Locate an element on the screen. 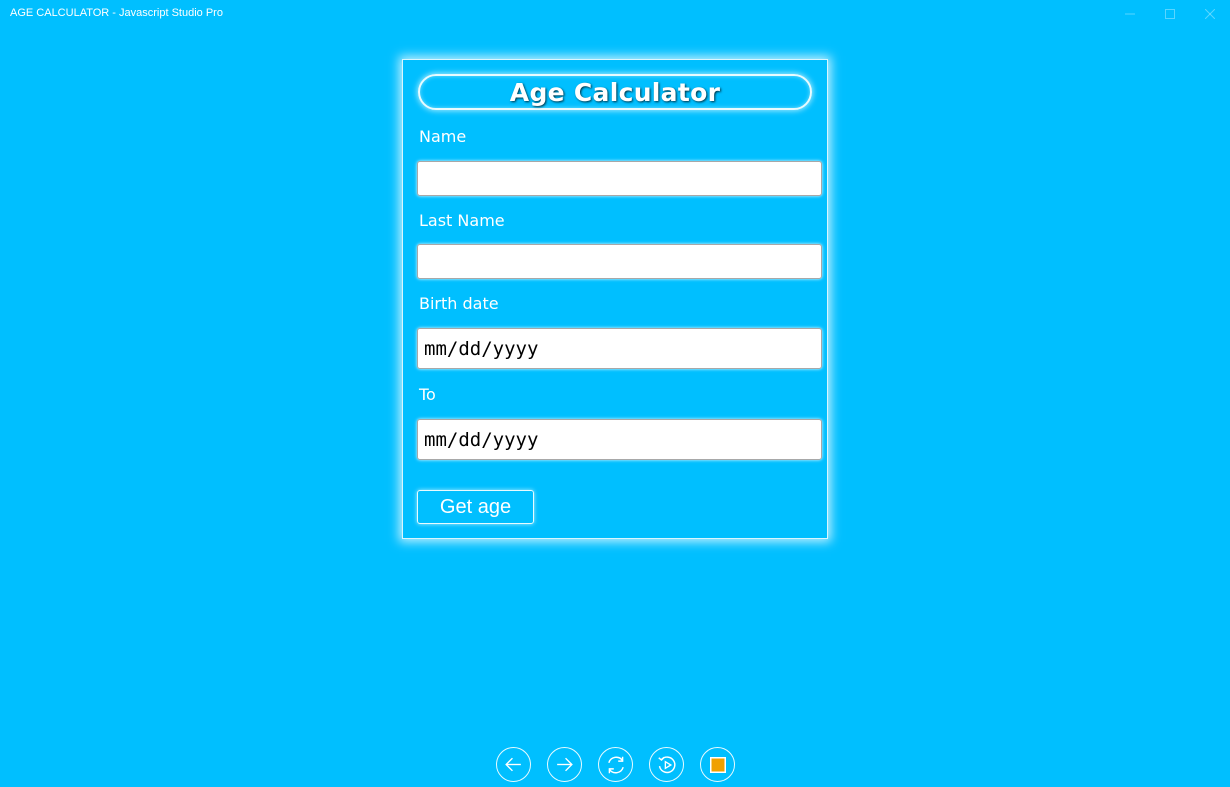 Image resolution: width=1230 pixels, height=787 pixels. birth-date-input: mm/dd/yyyy is located at coordinates (619, 348).